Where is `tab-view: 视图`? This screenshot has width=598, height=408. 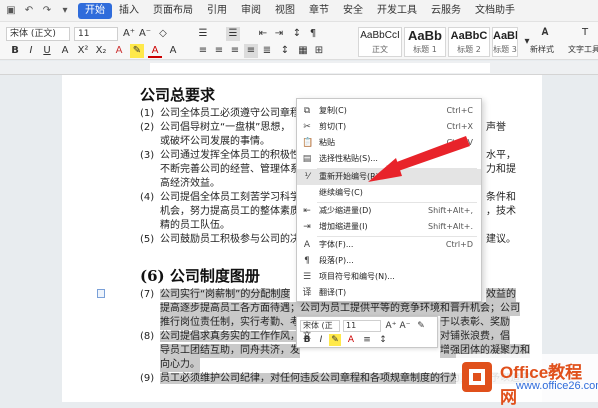 tab-view: 视图 is located at coordinates (285, 11).